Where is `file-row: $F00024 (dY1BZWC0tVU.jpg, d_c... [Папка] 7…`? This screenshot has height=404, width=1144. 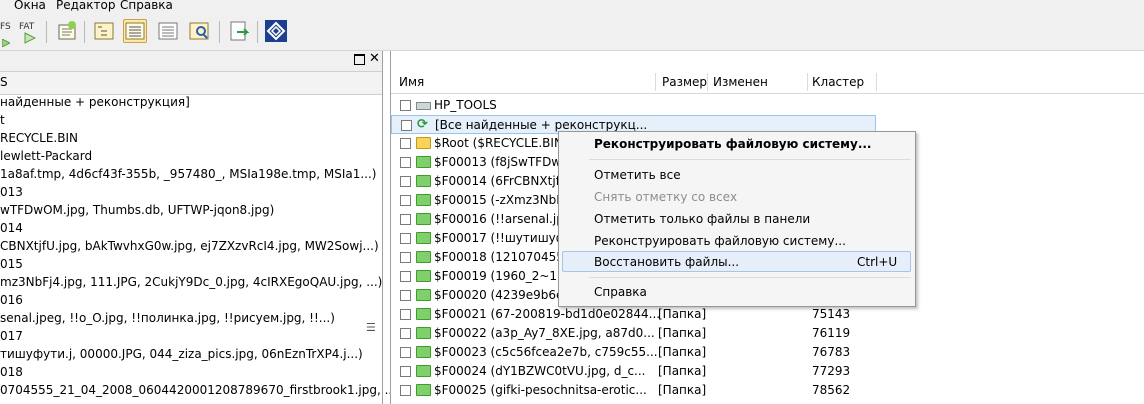 file-row: $F00024 (dY1BZWC0tVU.jpg, d_c... [Папка] 7… is located at coordinates (633, 371).